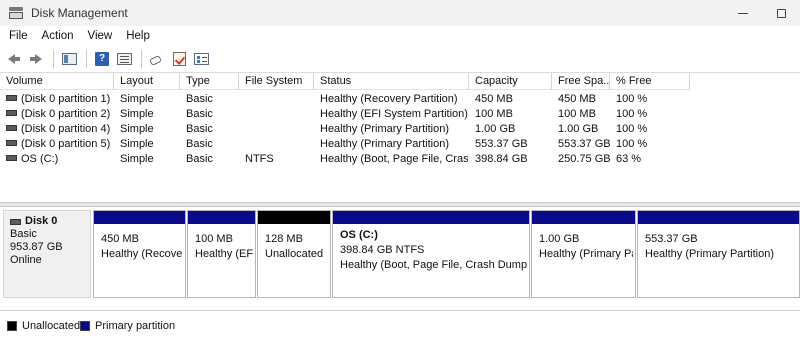 This screenshot has height=340, width=800. I want to click on console-tree-icon, so click(69, 58).